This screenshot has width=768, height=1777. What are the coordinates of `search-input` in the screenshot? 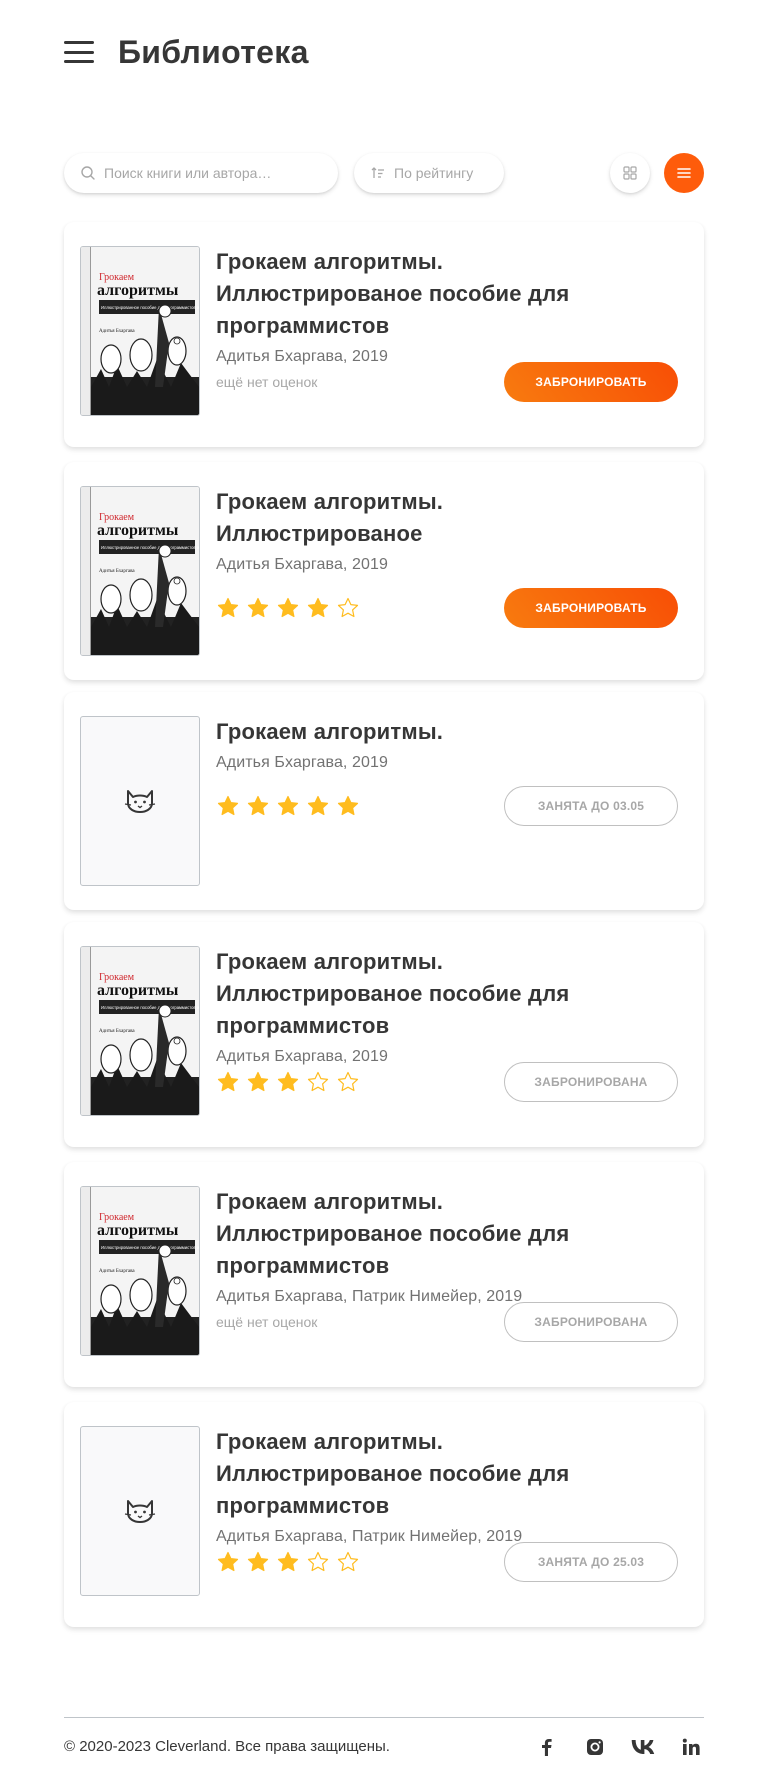 It's located at (209, 173).